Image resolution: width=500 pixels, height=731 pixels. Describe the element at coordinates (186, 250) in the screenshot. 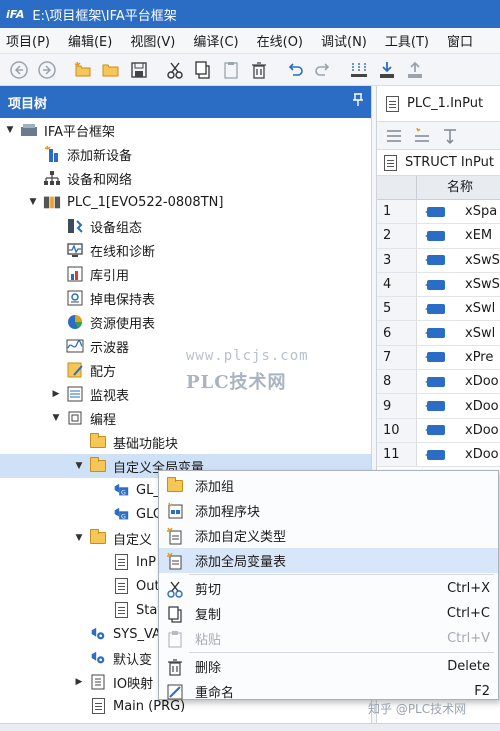

I see `tree-item: 在线和诊断` at that location.